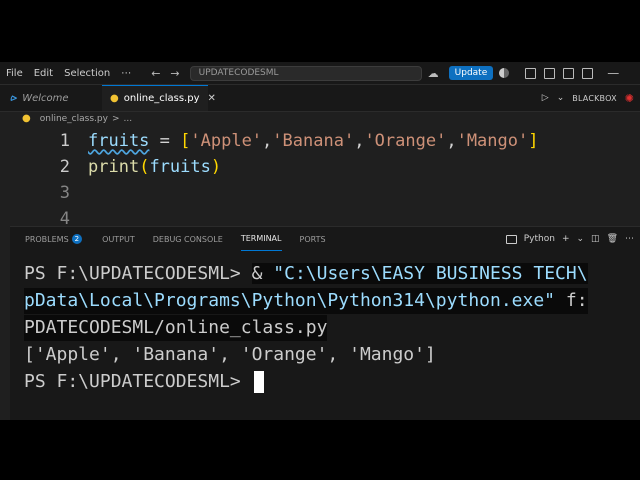  I want to click on shell-name: Python, so click(539, 239).